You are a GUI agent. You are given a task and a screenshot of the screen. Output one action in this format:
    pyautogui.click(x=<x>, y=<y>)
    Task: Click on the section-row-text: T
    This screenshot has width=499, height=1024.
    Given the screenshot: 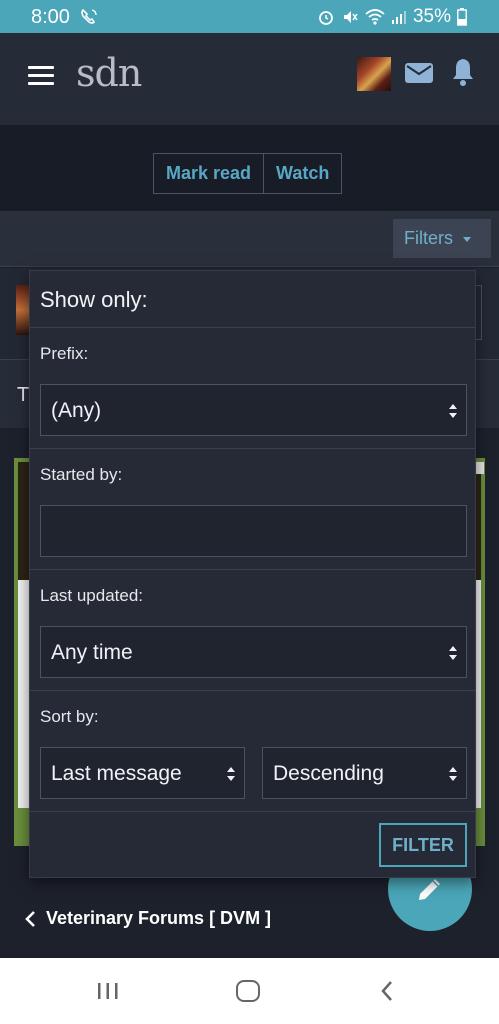 What is the action you would take?
    pyautogui.click(x=23, y=395)
    